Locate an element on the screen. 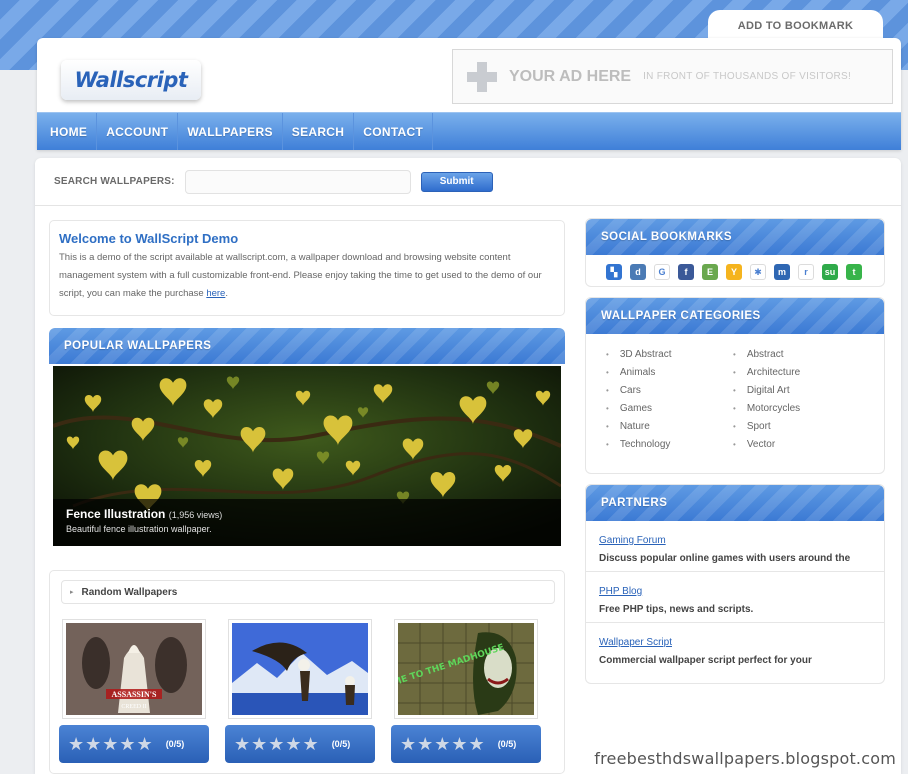 The height and width of the screenshot is (774, 908). category-link: Animals is located at coordinates (669, 373).